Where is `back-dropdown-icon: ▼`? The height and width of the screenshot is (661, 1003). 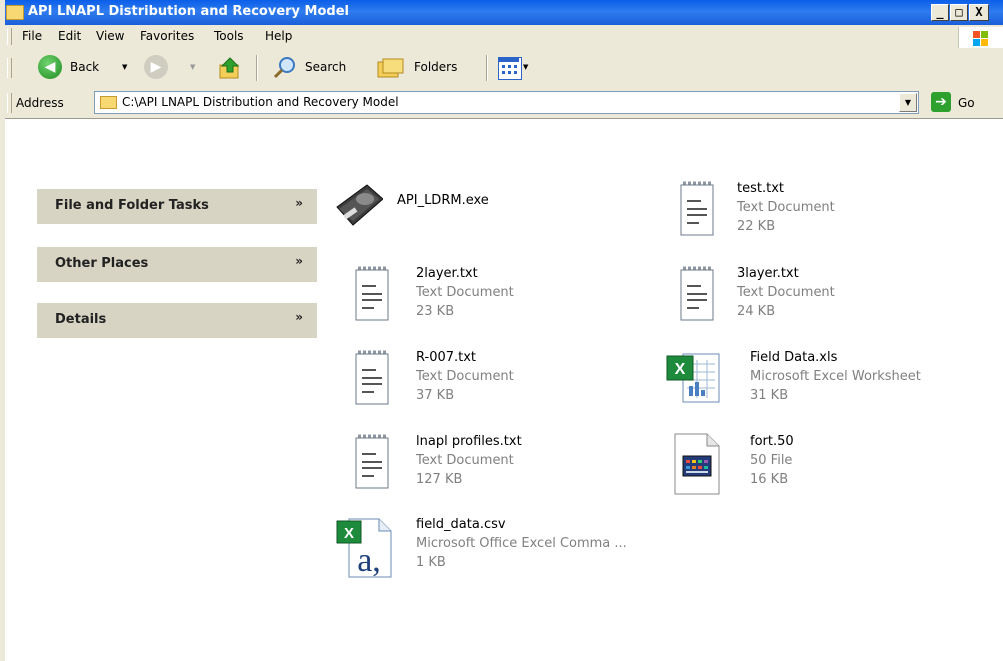
back-dropdown-icon: ▼ is located at coordinates (124, 67).